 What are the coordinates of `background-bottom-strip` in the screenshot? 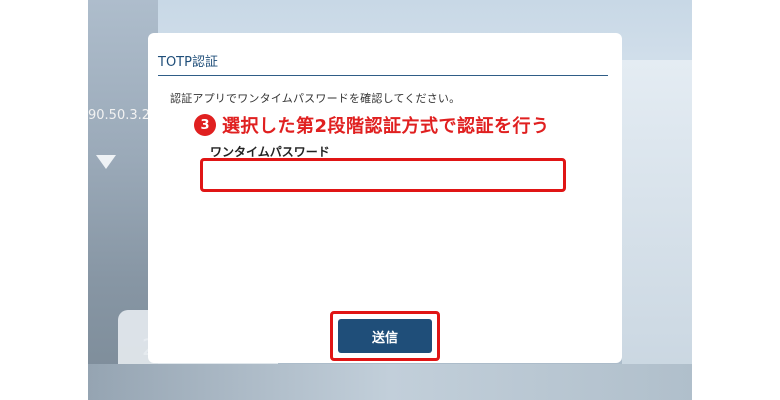 It's located at (390, 382).